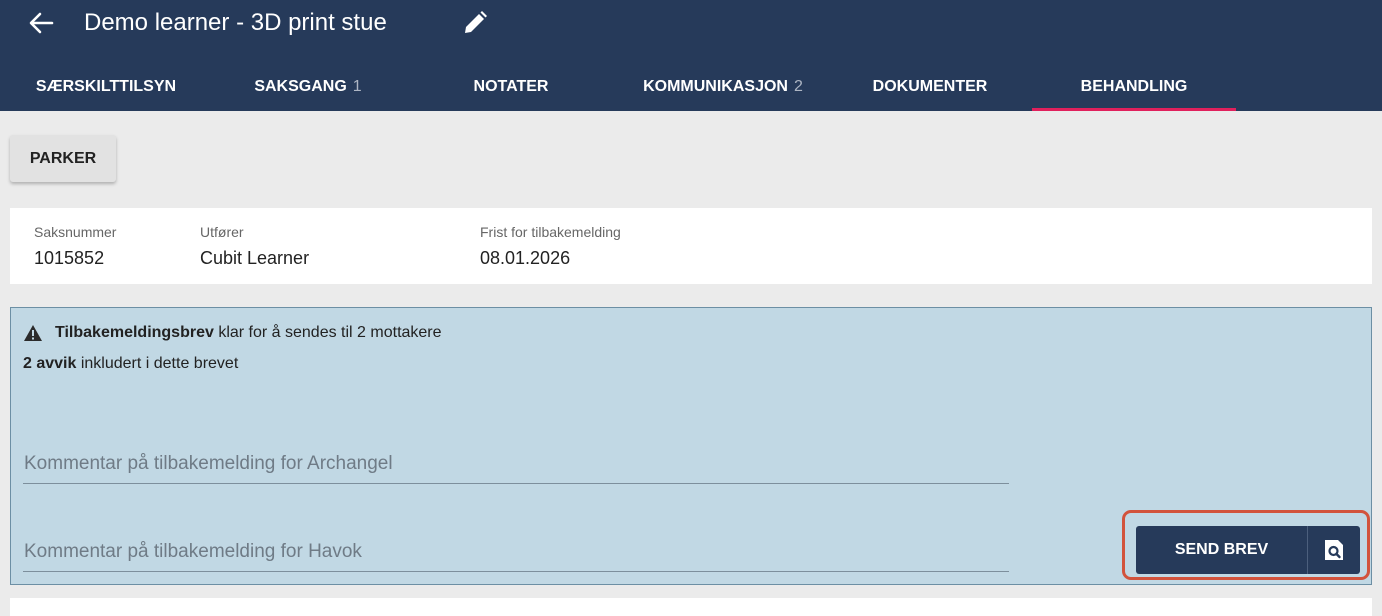  Describe the element at coordinates (525, 258) in the screenshot. I see `deadline-value: 08.01.2026` at that location.